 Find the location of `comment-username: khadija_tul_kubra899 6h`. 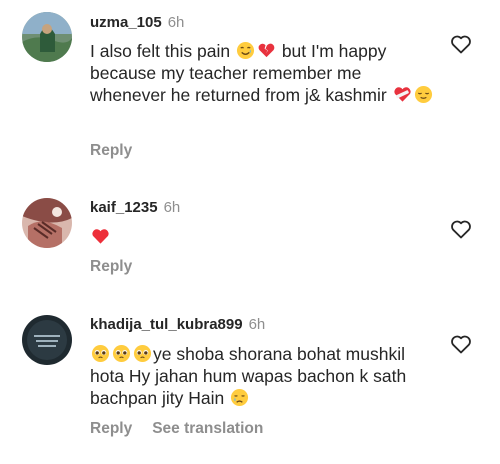

comment-username: khadija_tul_kubra899 6h is located at coordinates (177, 324).